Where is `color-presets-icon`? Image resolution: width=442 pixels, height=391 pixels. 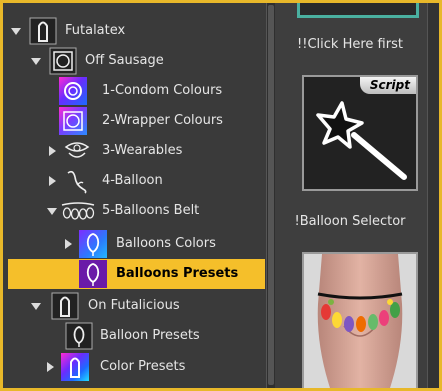
color-presets-icon is located at coordinates (75, 367).